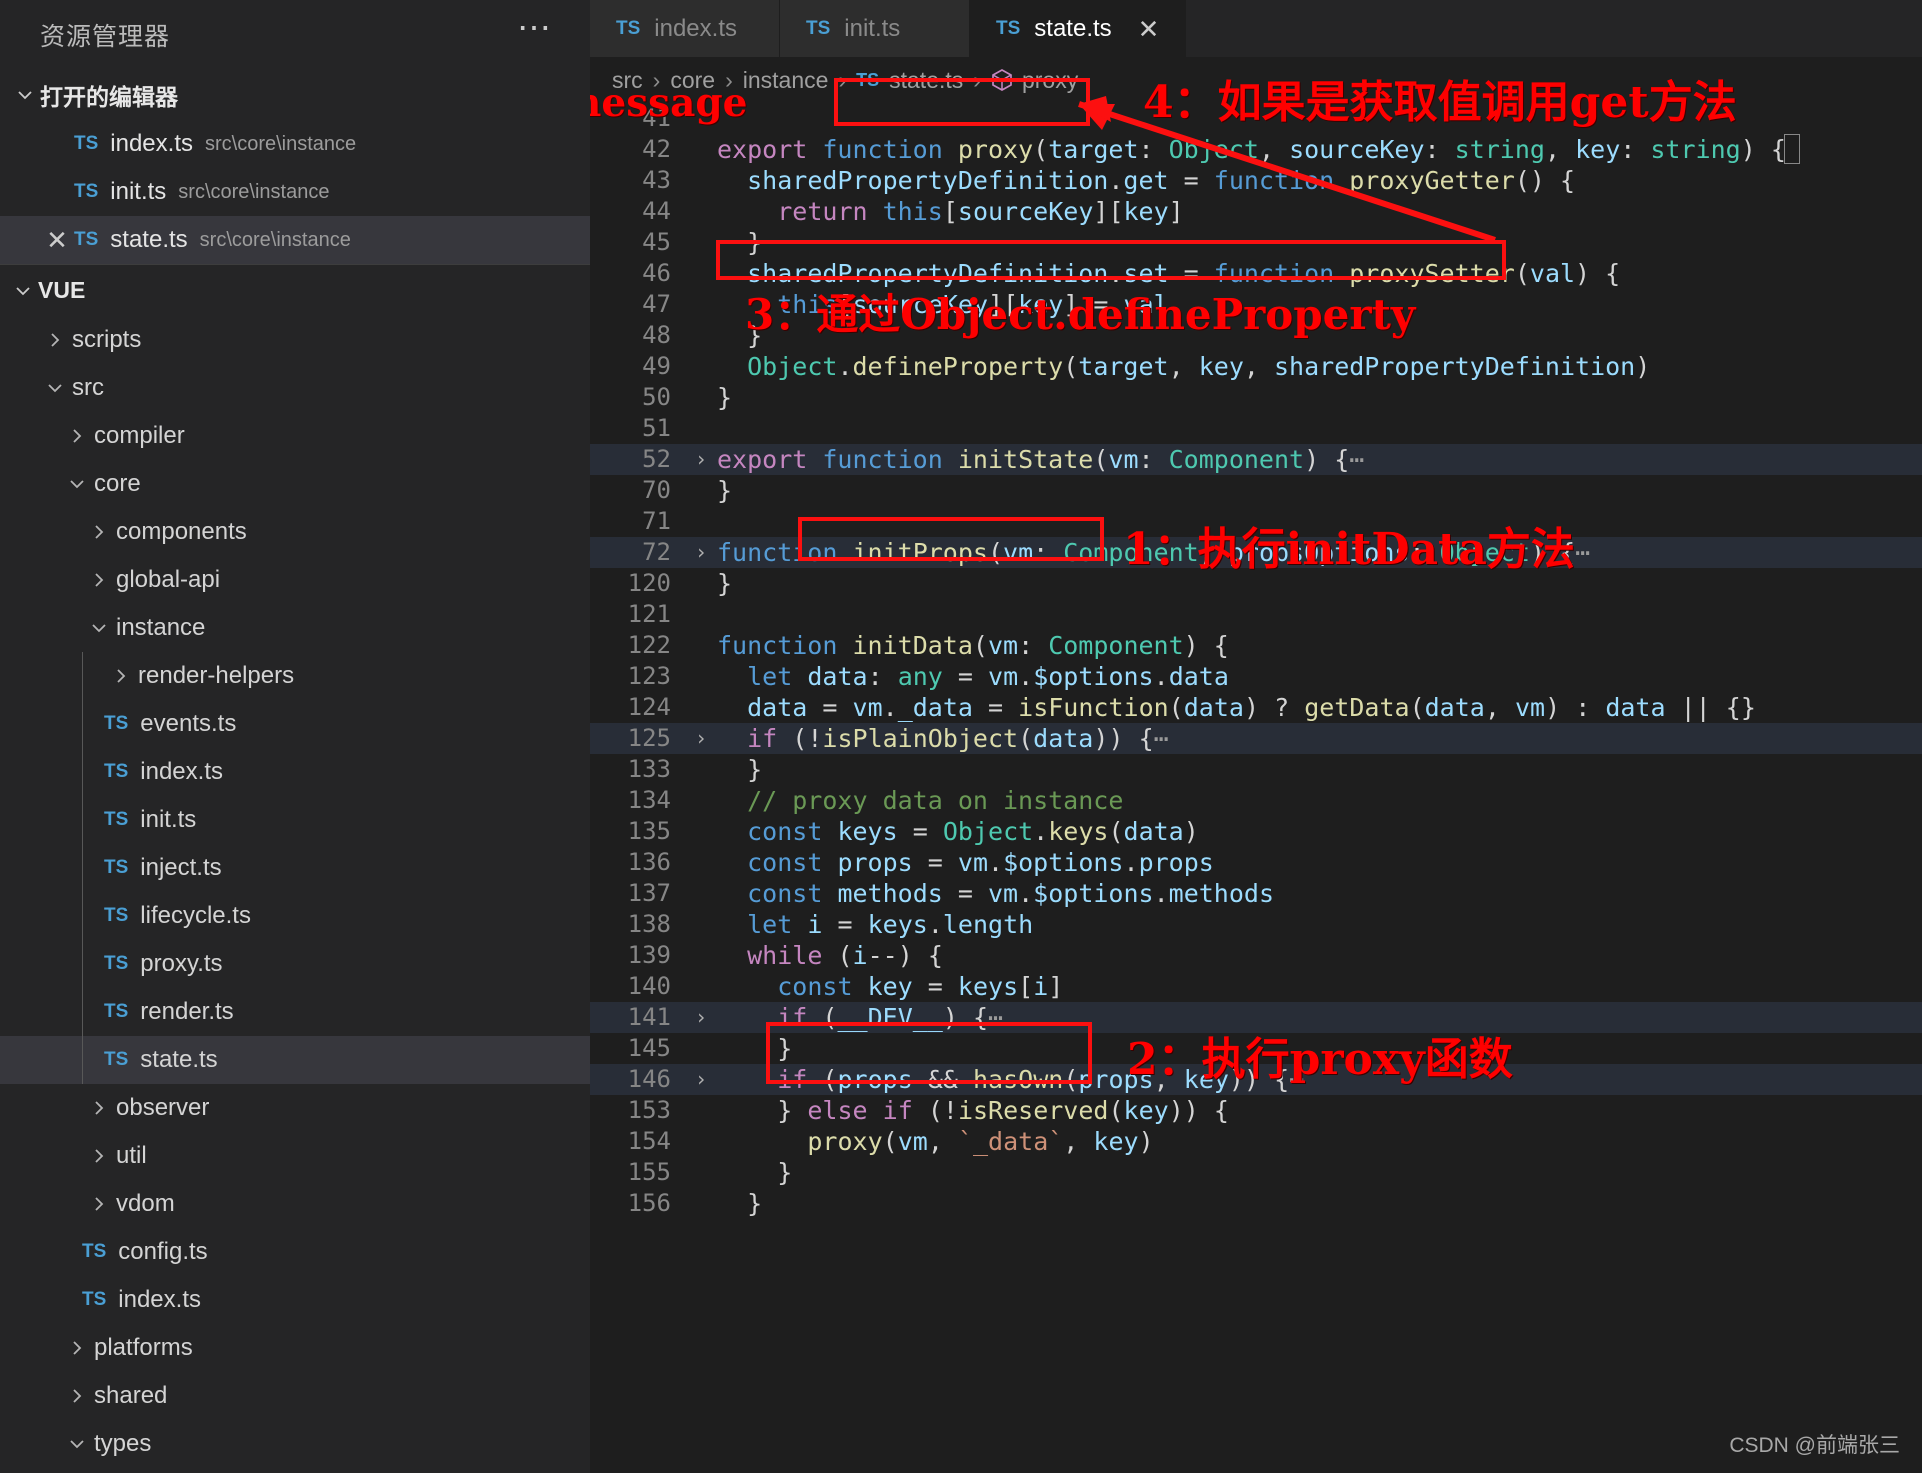 The width and height of the screenshot is (1922, 1473). Describe the element at coordinates (1256, 986) in the screenshot. I see `code-line: 140 const key = keys[i]` at that location.